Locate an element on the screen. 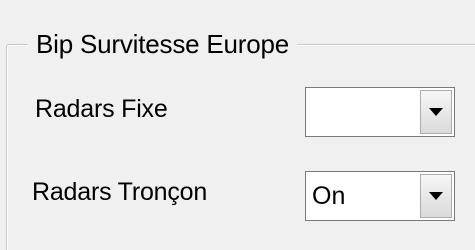 The image size is (475, 250). radars-troncon-dropdown-button is located at coordinates (436, 196).